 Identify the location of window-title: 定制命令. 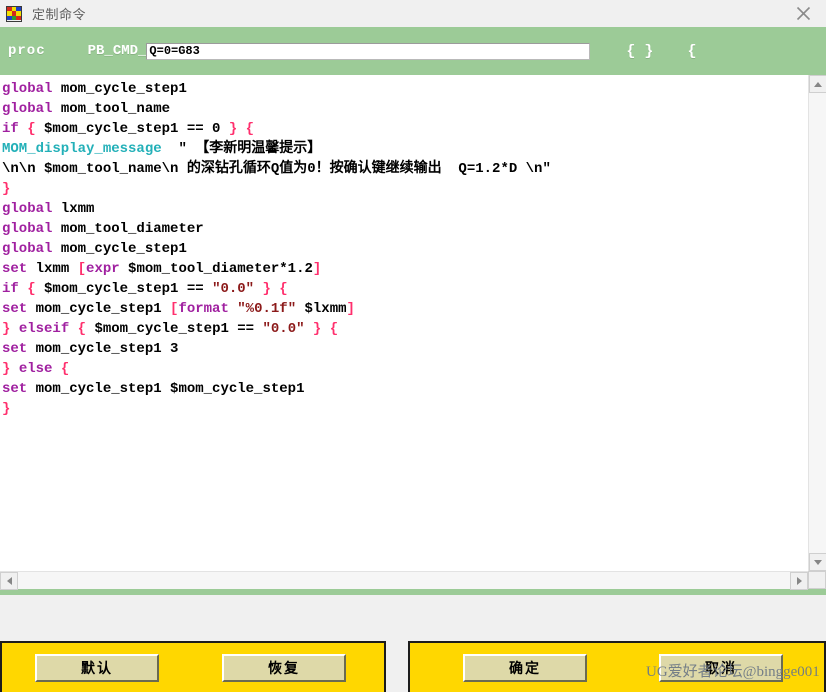
(59, 14).